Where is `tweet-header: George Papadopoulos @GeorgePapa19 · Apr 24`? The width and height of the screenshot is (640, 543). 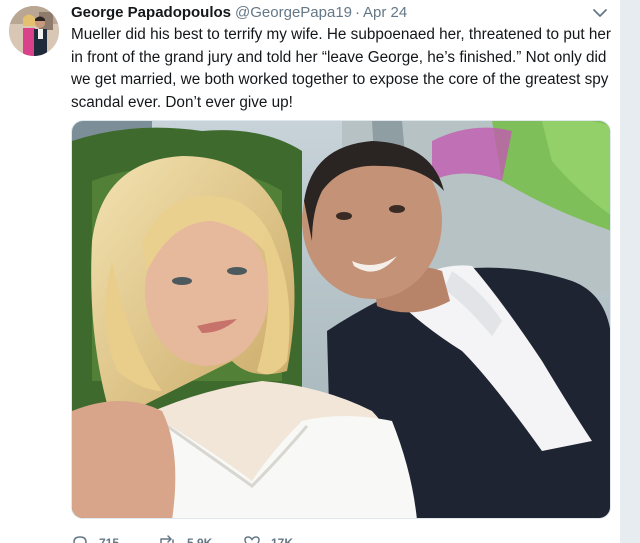 tweet-header: George Papadopoulos @GeorgePapa19 · Apr 24 is located at coordinates (239, 13).